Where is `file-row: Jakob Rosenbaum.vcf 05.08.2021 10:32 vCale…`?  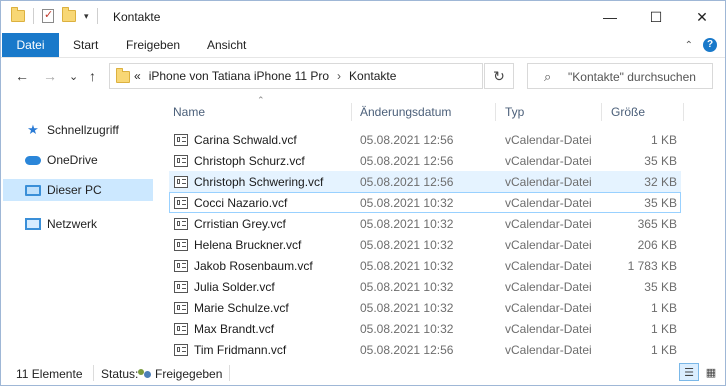
file-row: Jakob Rosenbaum.vcf 05.08.2021 10:32 vCale… is located at coordinates (425, 265).